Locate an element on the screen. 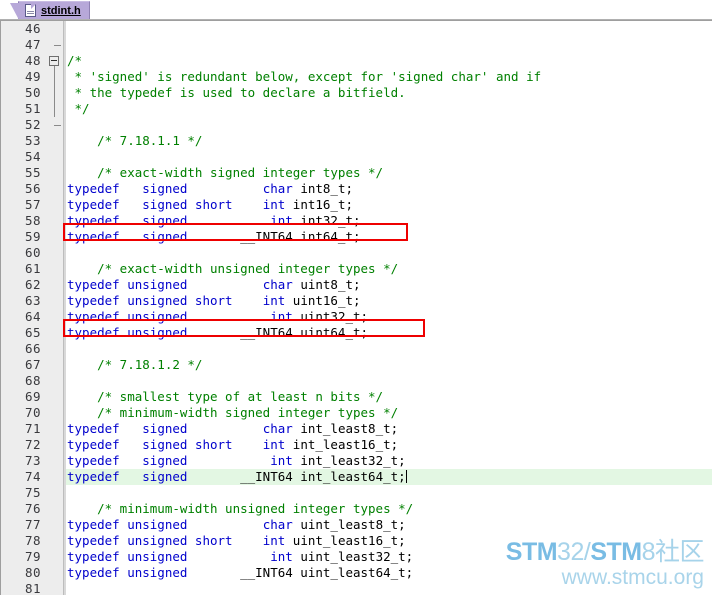 This screenshot has height=595, width=712. code-line: 51 */ is located at coordinates (356, 109).